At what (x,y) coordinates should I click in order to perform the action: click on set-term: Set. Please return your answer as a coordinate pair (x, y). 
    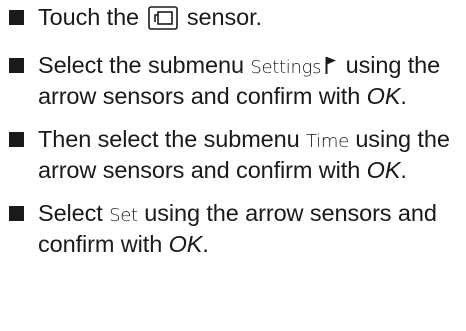
    Looking at the image, I should click on (123, 215).